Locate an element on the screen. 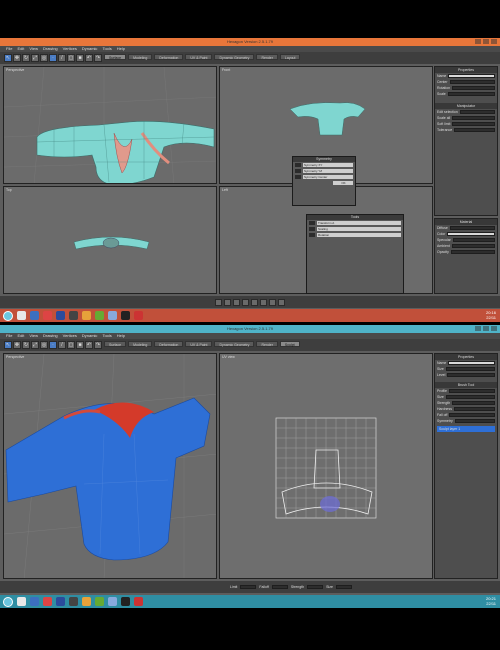  color-swatch is located at coordinates (471, 234).